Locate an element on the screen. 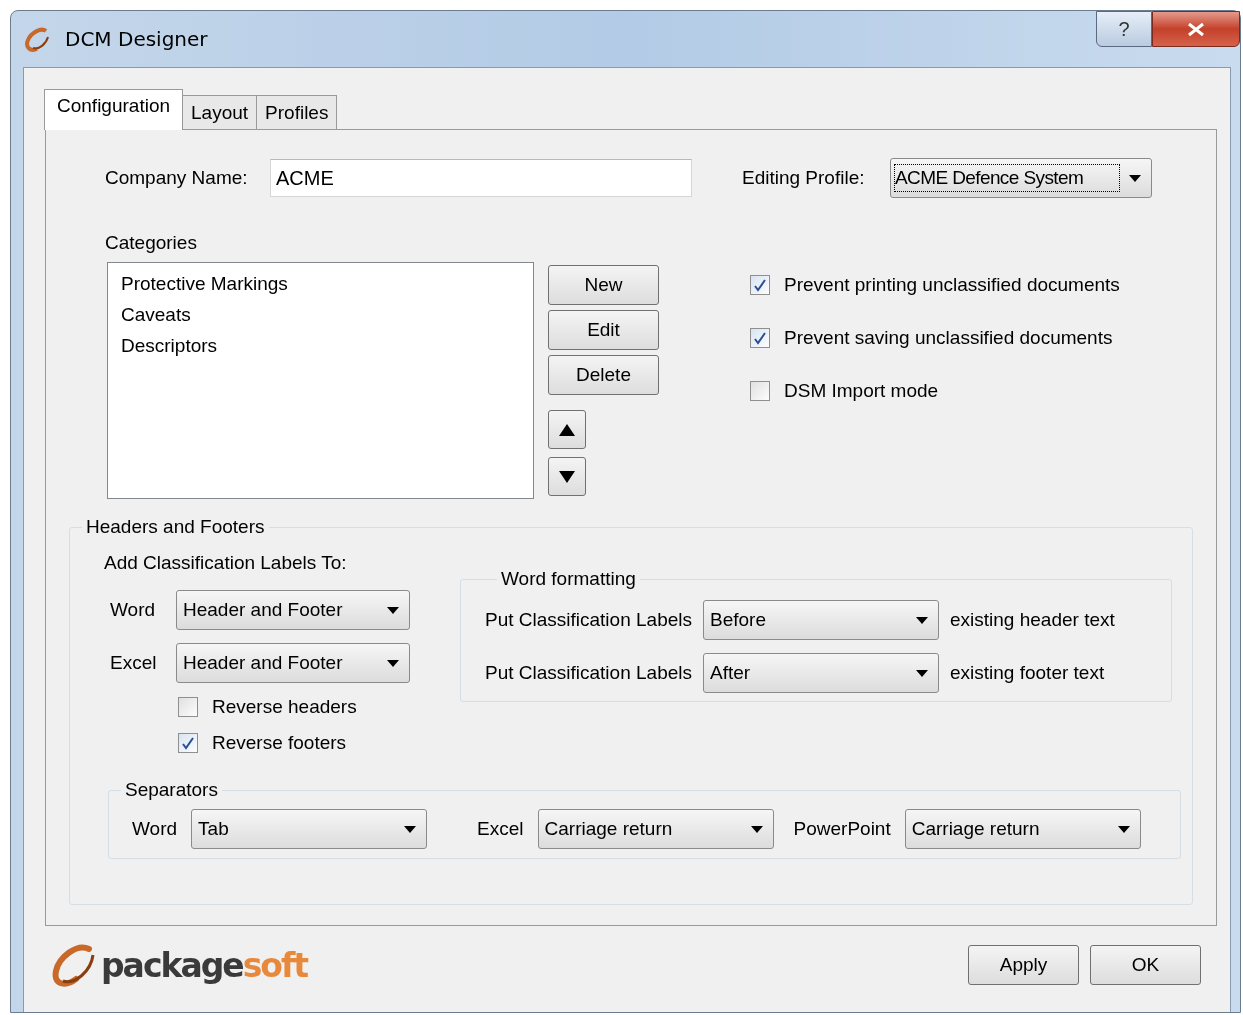 This screenshot has width=1243, height=1015. help-button: ? is located at coordinates (1124, 29).